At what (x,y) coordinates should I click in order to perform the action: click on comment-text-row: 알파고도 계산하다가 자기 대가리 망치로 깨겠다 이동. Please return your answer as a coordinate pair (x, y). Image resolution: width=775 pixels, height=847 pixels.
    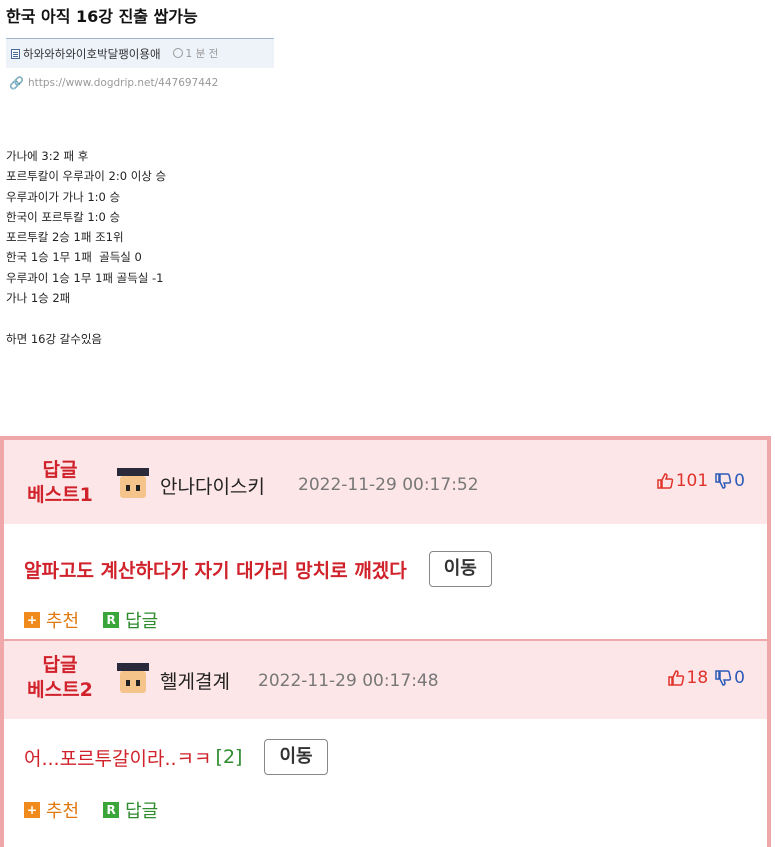
    Looking at the image, I should click on (258, 569).